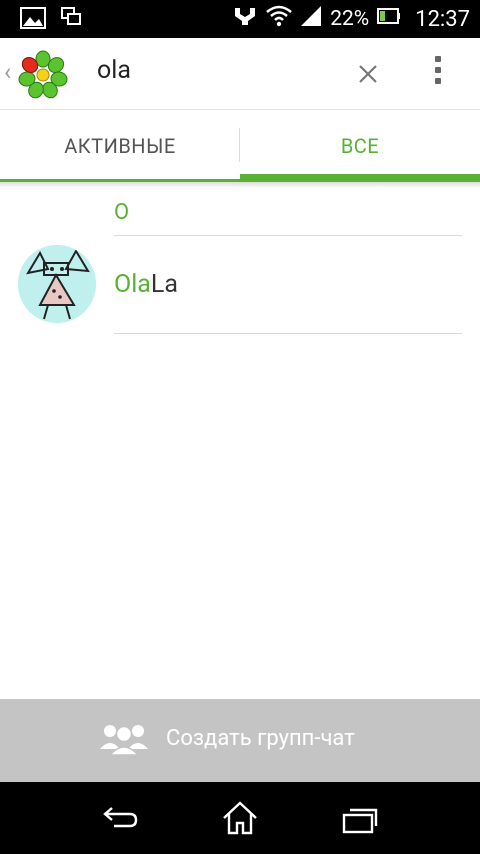 The image size is (480, 854). I want to click on back-icon, so click(120, 818).